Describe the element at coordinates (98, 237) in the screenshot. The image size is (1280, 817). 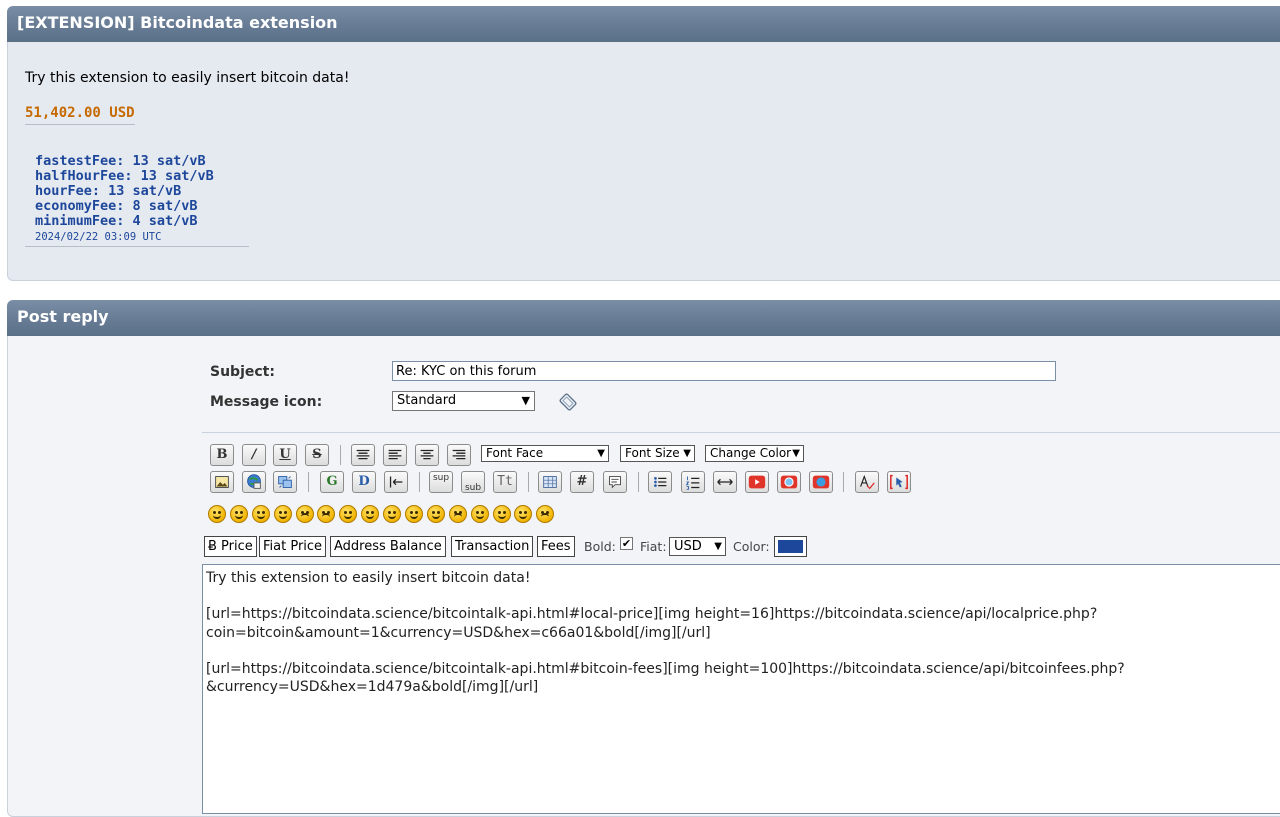
I see `fees-timestamp: 2024/02/22 03:09 UTC` at that location.